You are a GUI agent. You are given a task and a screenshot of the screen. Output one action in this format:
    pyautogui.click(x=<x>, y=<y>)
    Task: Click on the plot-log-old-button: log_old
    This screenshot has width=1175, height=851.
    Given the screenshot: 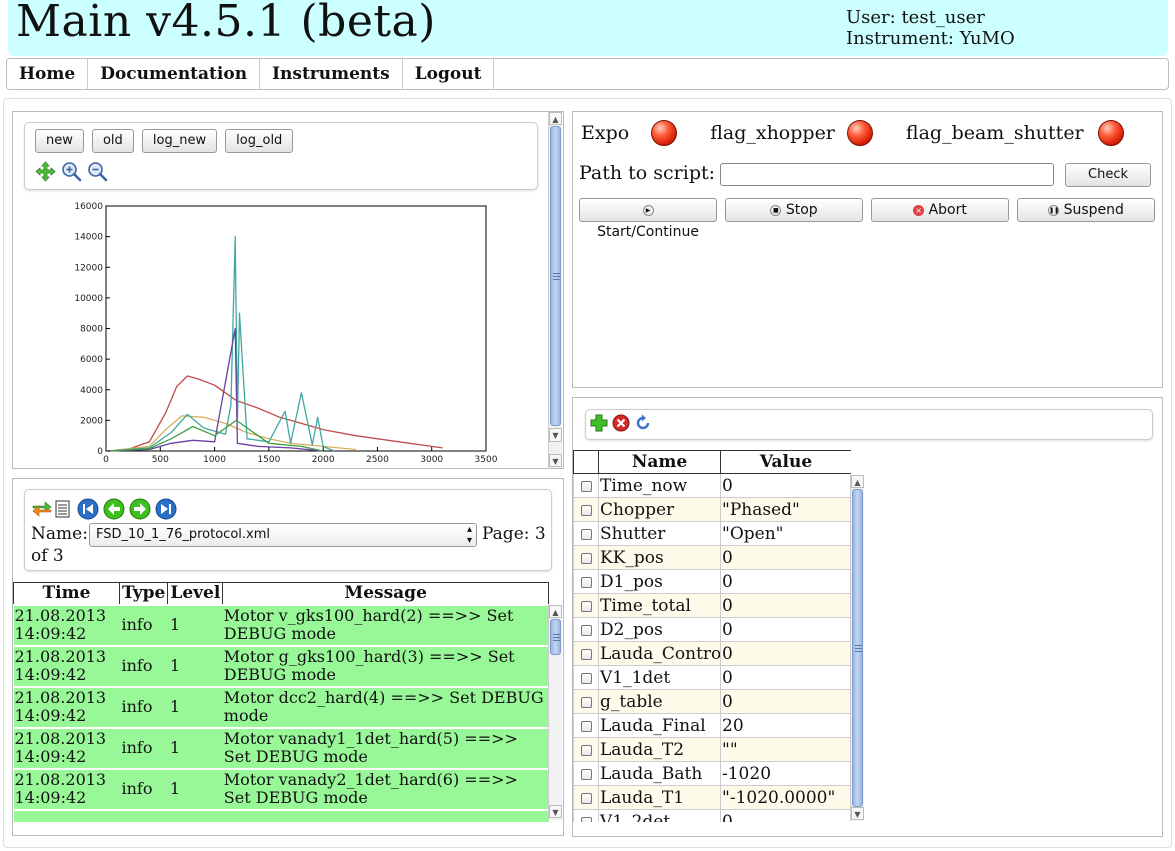 What is the action you would take?
    pyautogui.click(x=259, y=141)
    